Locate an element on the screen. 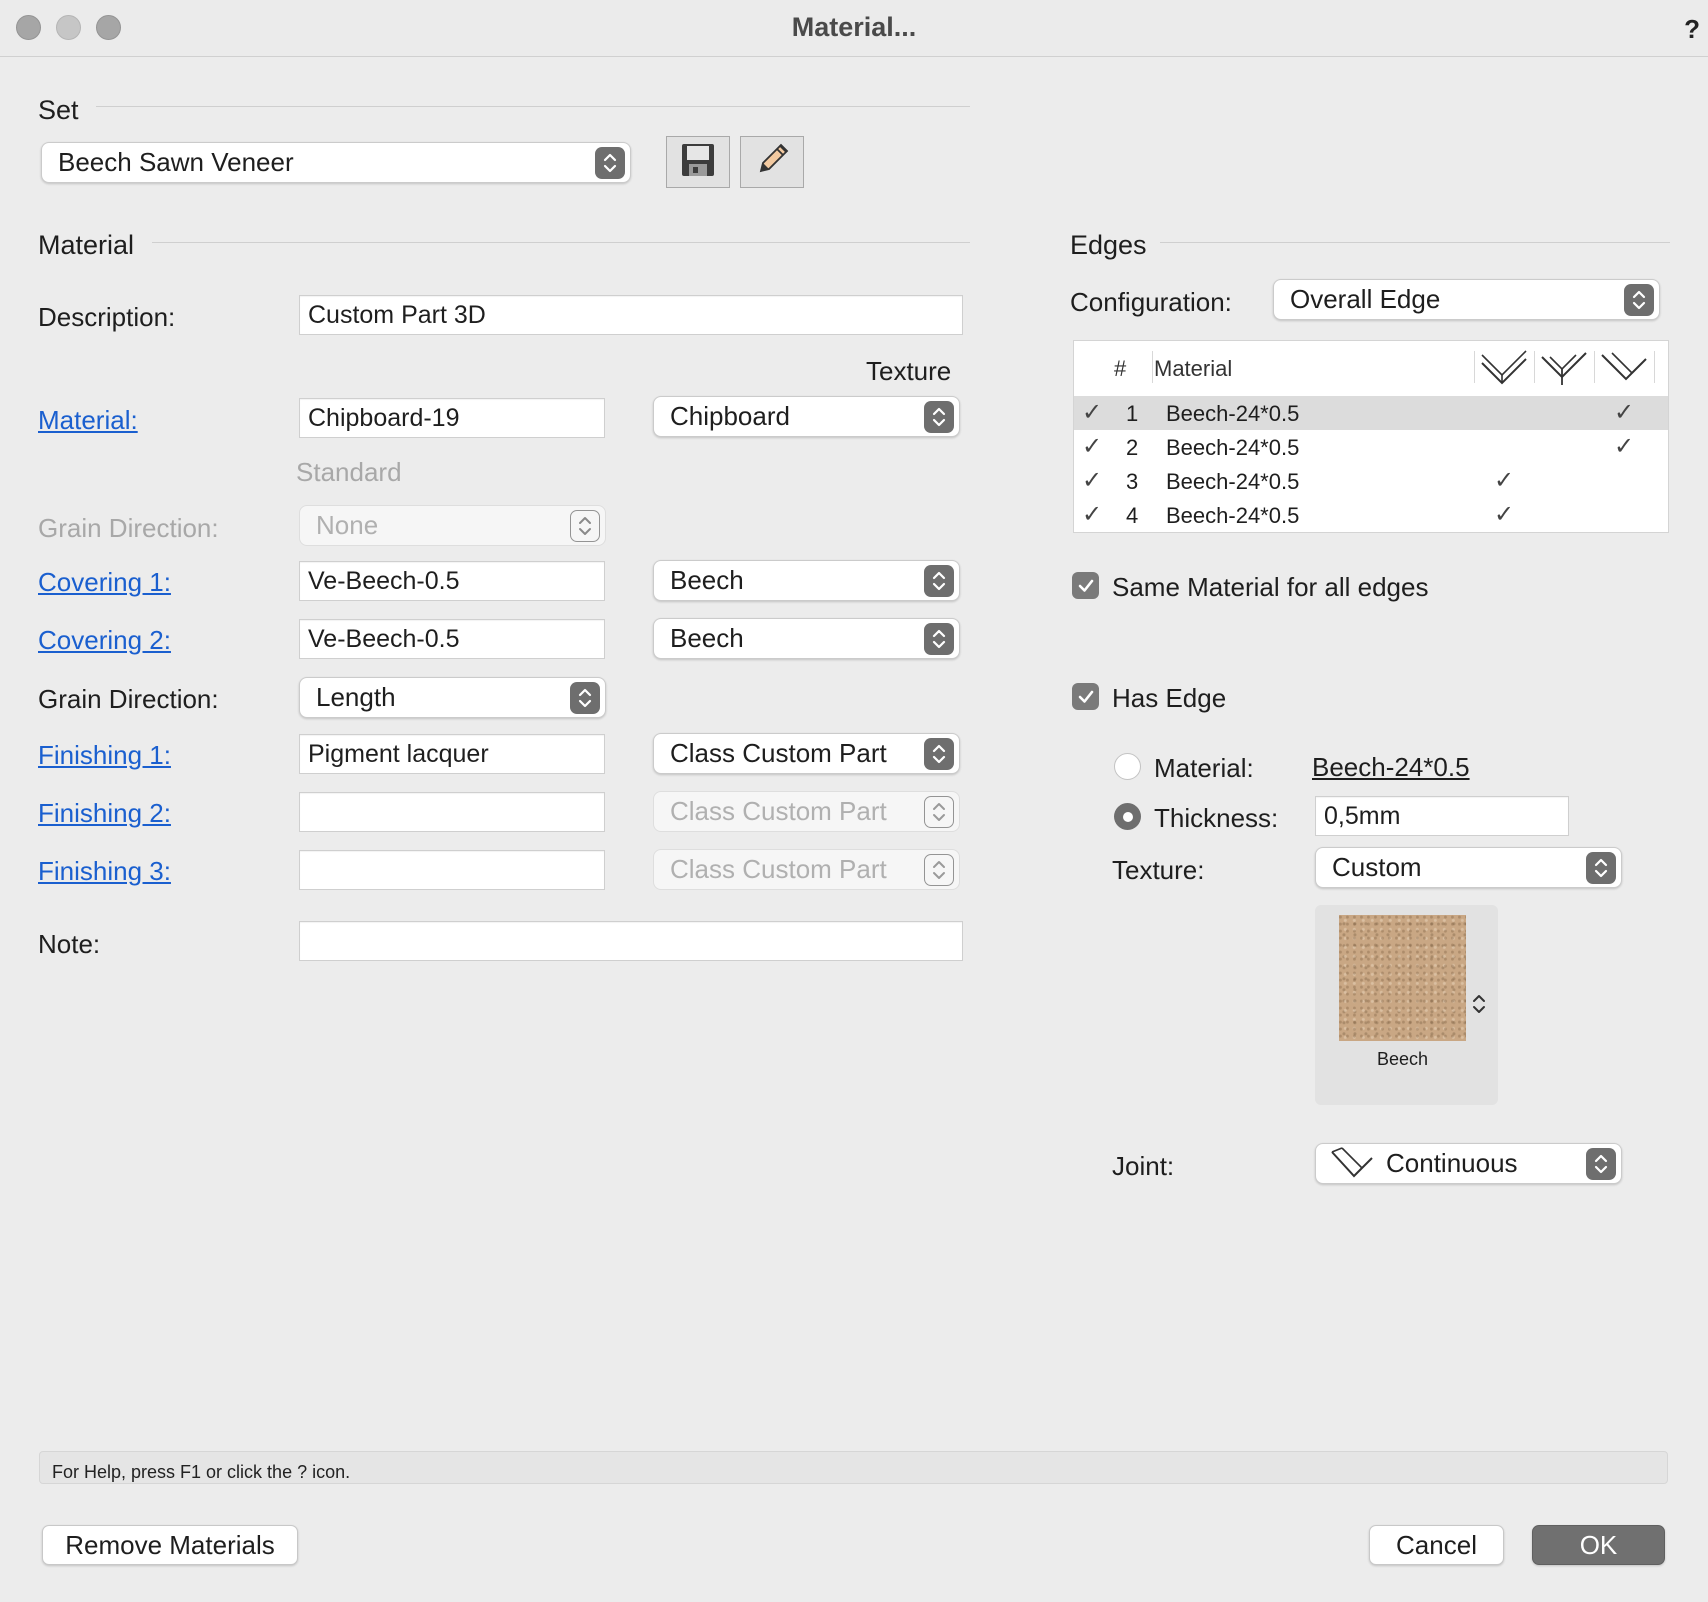 The width and height of the screenshot is (1708, 1602). covering2-texture-popup: Beech is located at coordinates (806, 638).